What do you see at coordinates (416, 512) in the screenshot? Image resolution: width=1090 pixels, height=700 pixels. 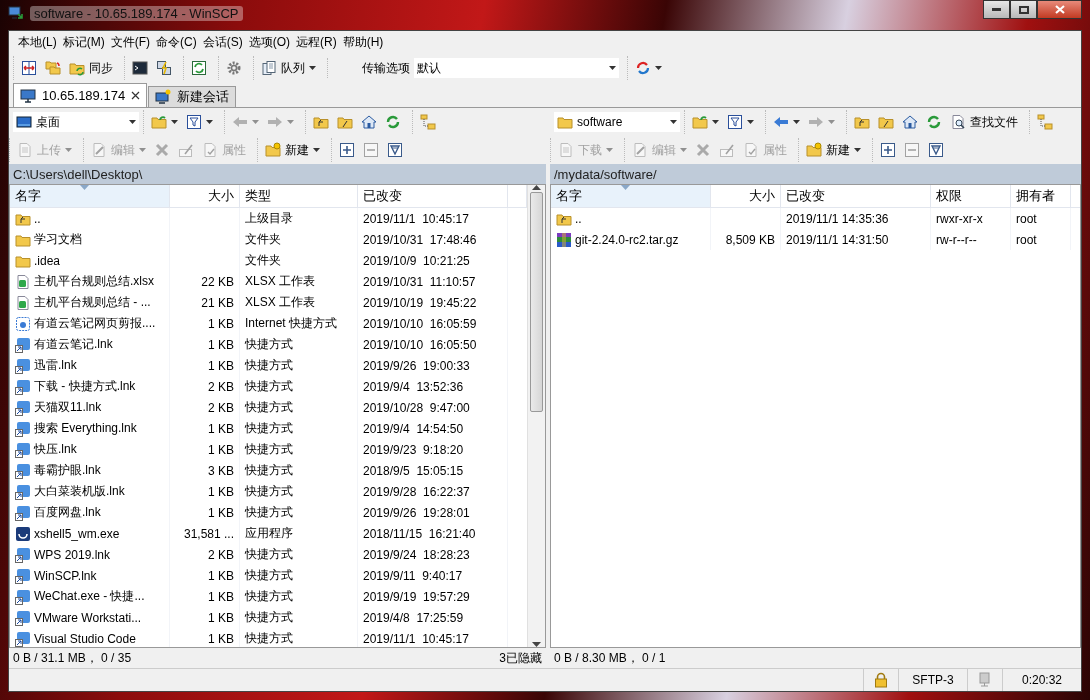 I see `modified-time: 2019/9/26 19:28:01` at bounding box center [416, 512].